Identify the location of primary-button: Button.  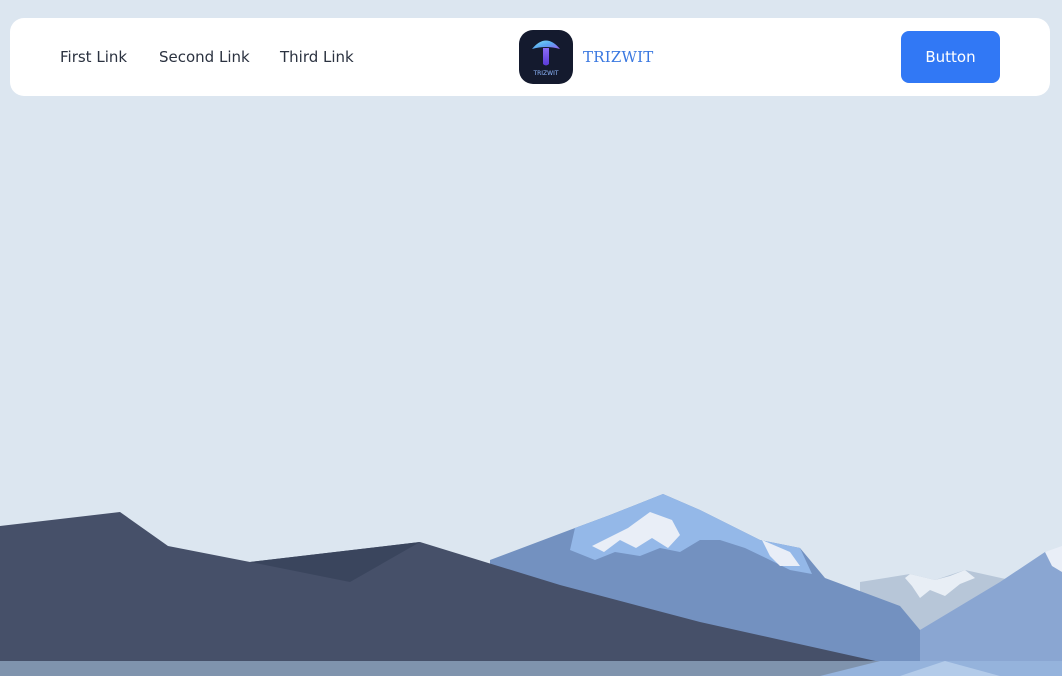
(950, 57).